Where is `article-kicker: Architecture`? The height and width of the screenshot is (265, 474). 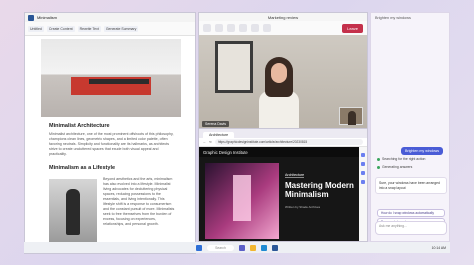 article-kicker: Architecture is located at coordinates (295, 175).